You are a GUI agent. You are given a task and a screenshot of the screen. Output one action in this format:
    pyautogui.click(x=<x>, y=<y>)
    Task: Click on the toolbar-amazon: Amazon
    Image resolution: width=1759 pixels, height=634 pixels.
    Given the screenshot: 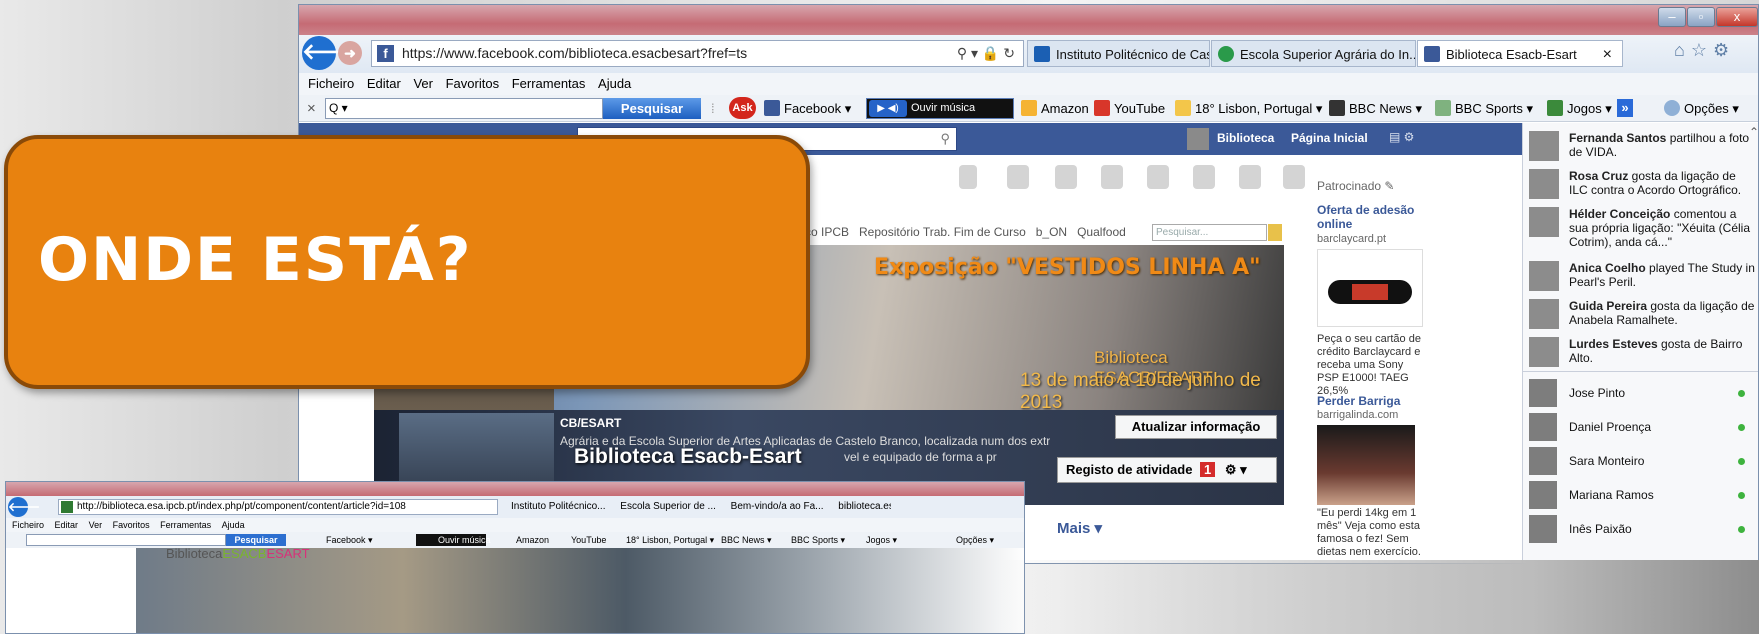 What is the action you would take?
    pyautogui.click(x=1055, y=108)
    